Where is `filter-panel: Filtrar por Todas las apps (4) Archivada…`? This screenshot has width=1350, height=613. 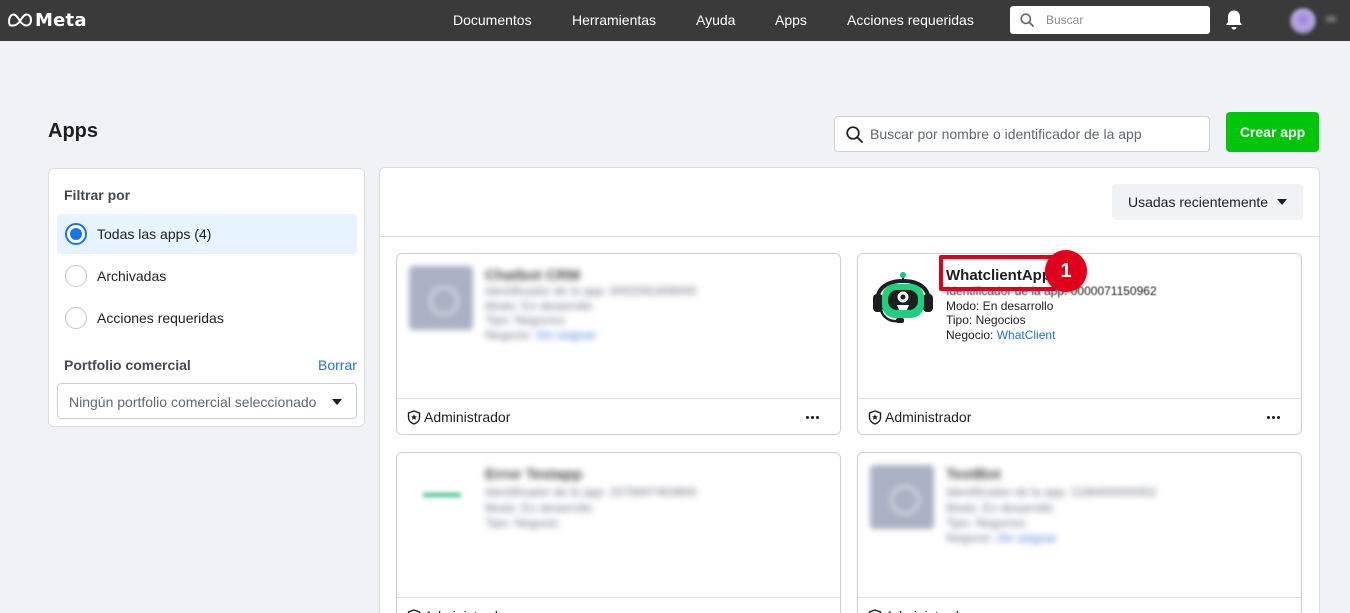 filter-panel: Filtrar por Todas las apps (4) Archivada… is located at coordinates (206, 297).